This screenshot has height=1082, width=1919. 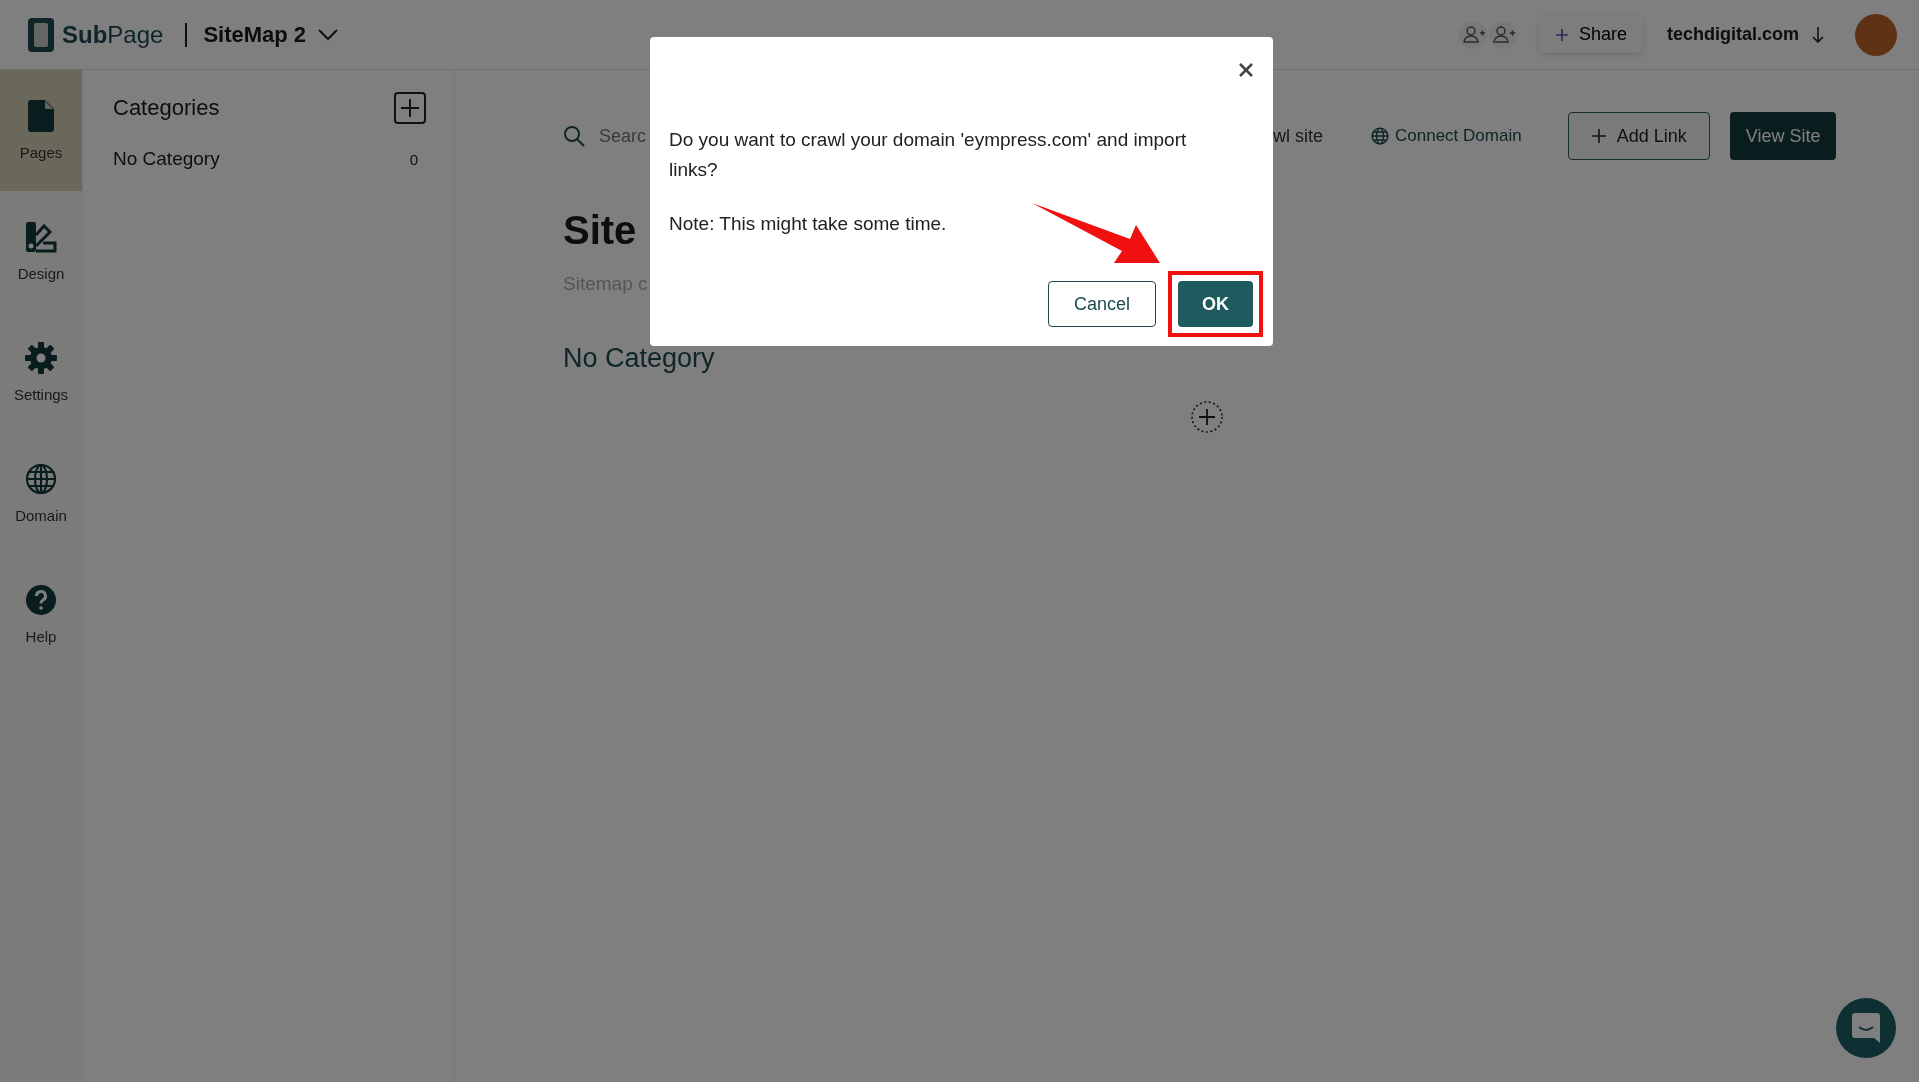 I want to click on document-icon, so click(x=41, y=116).